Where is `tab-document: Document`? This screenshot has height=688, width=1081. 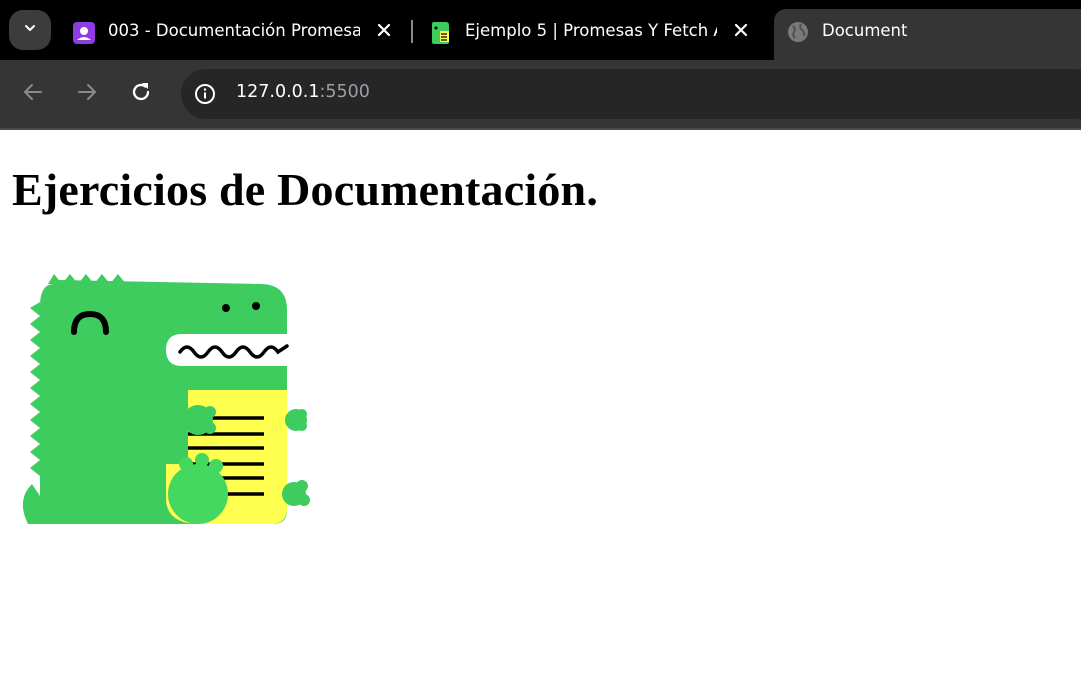 tab-document: Document is located at coordinates (927, 35).